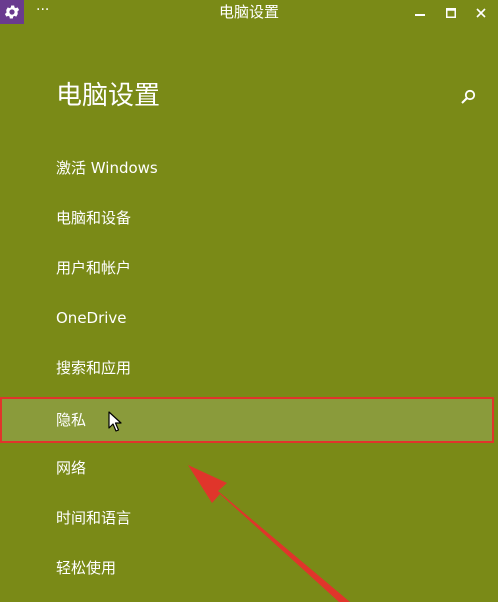 Image resolution: width=498 pixels, height=602 pixels. Describe the element at coordinates (115, 421) in the screenshot. I see `mouse-pointer-icon` at that location.